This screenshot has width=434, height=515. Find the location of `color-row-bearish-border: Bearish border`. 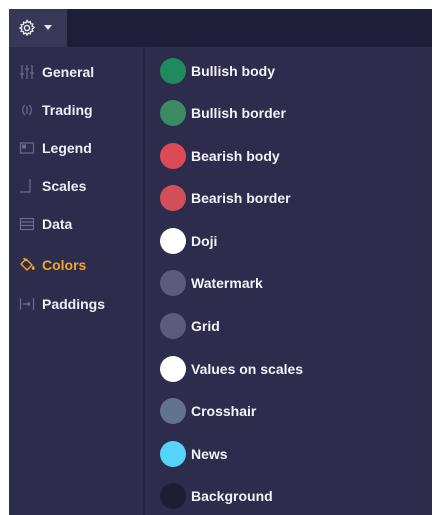

color-row-bearish-border: Bearish border is located at coordinates (288, 198).